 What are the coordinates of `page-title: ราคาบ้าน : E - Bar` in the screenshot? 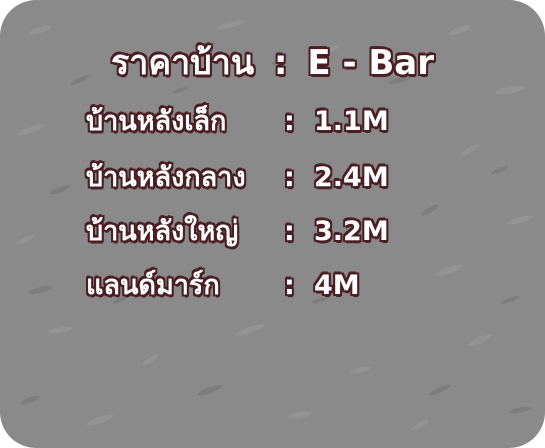 It's located at (272, 63).